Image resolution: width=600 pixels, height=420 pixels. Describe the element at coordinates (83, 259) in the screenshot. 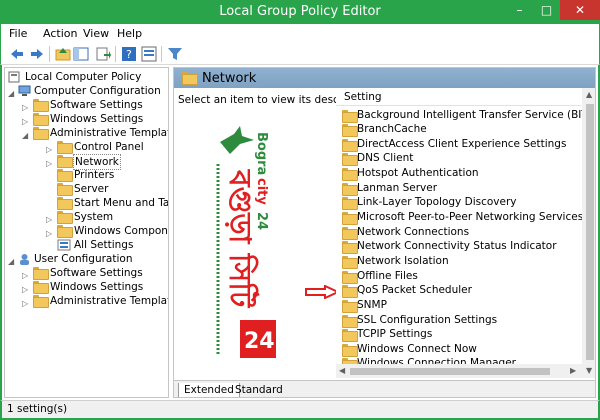

I see `tree-label: User Configuration` at that location.